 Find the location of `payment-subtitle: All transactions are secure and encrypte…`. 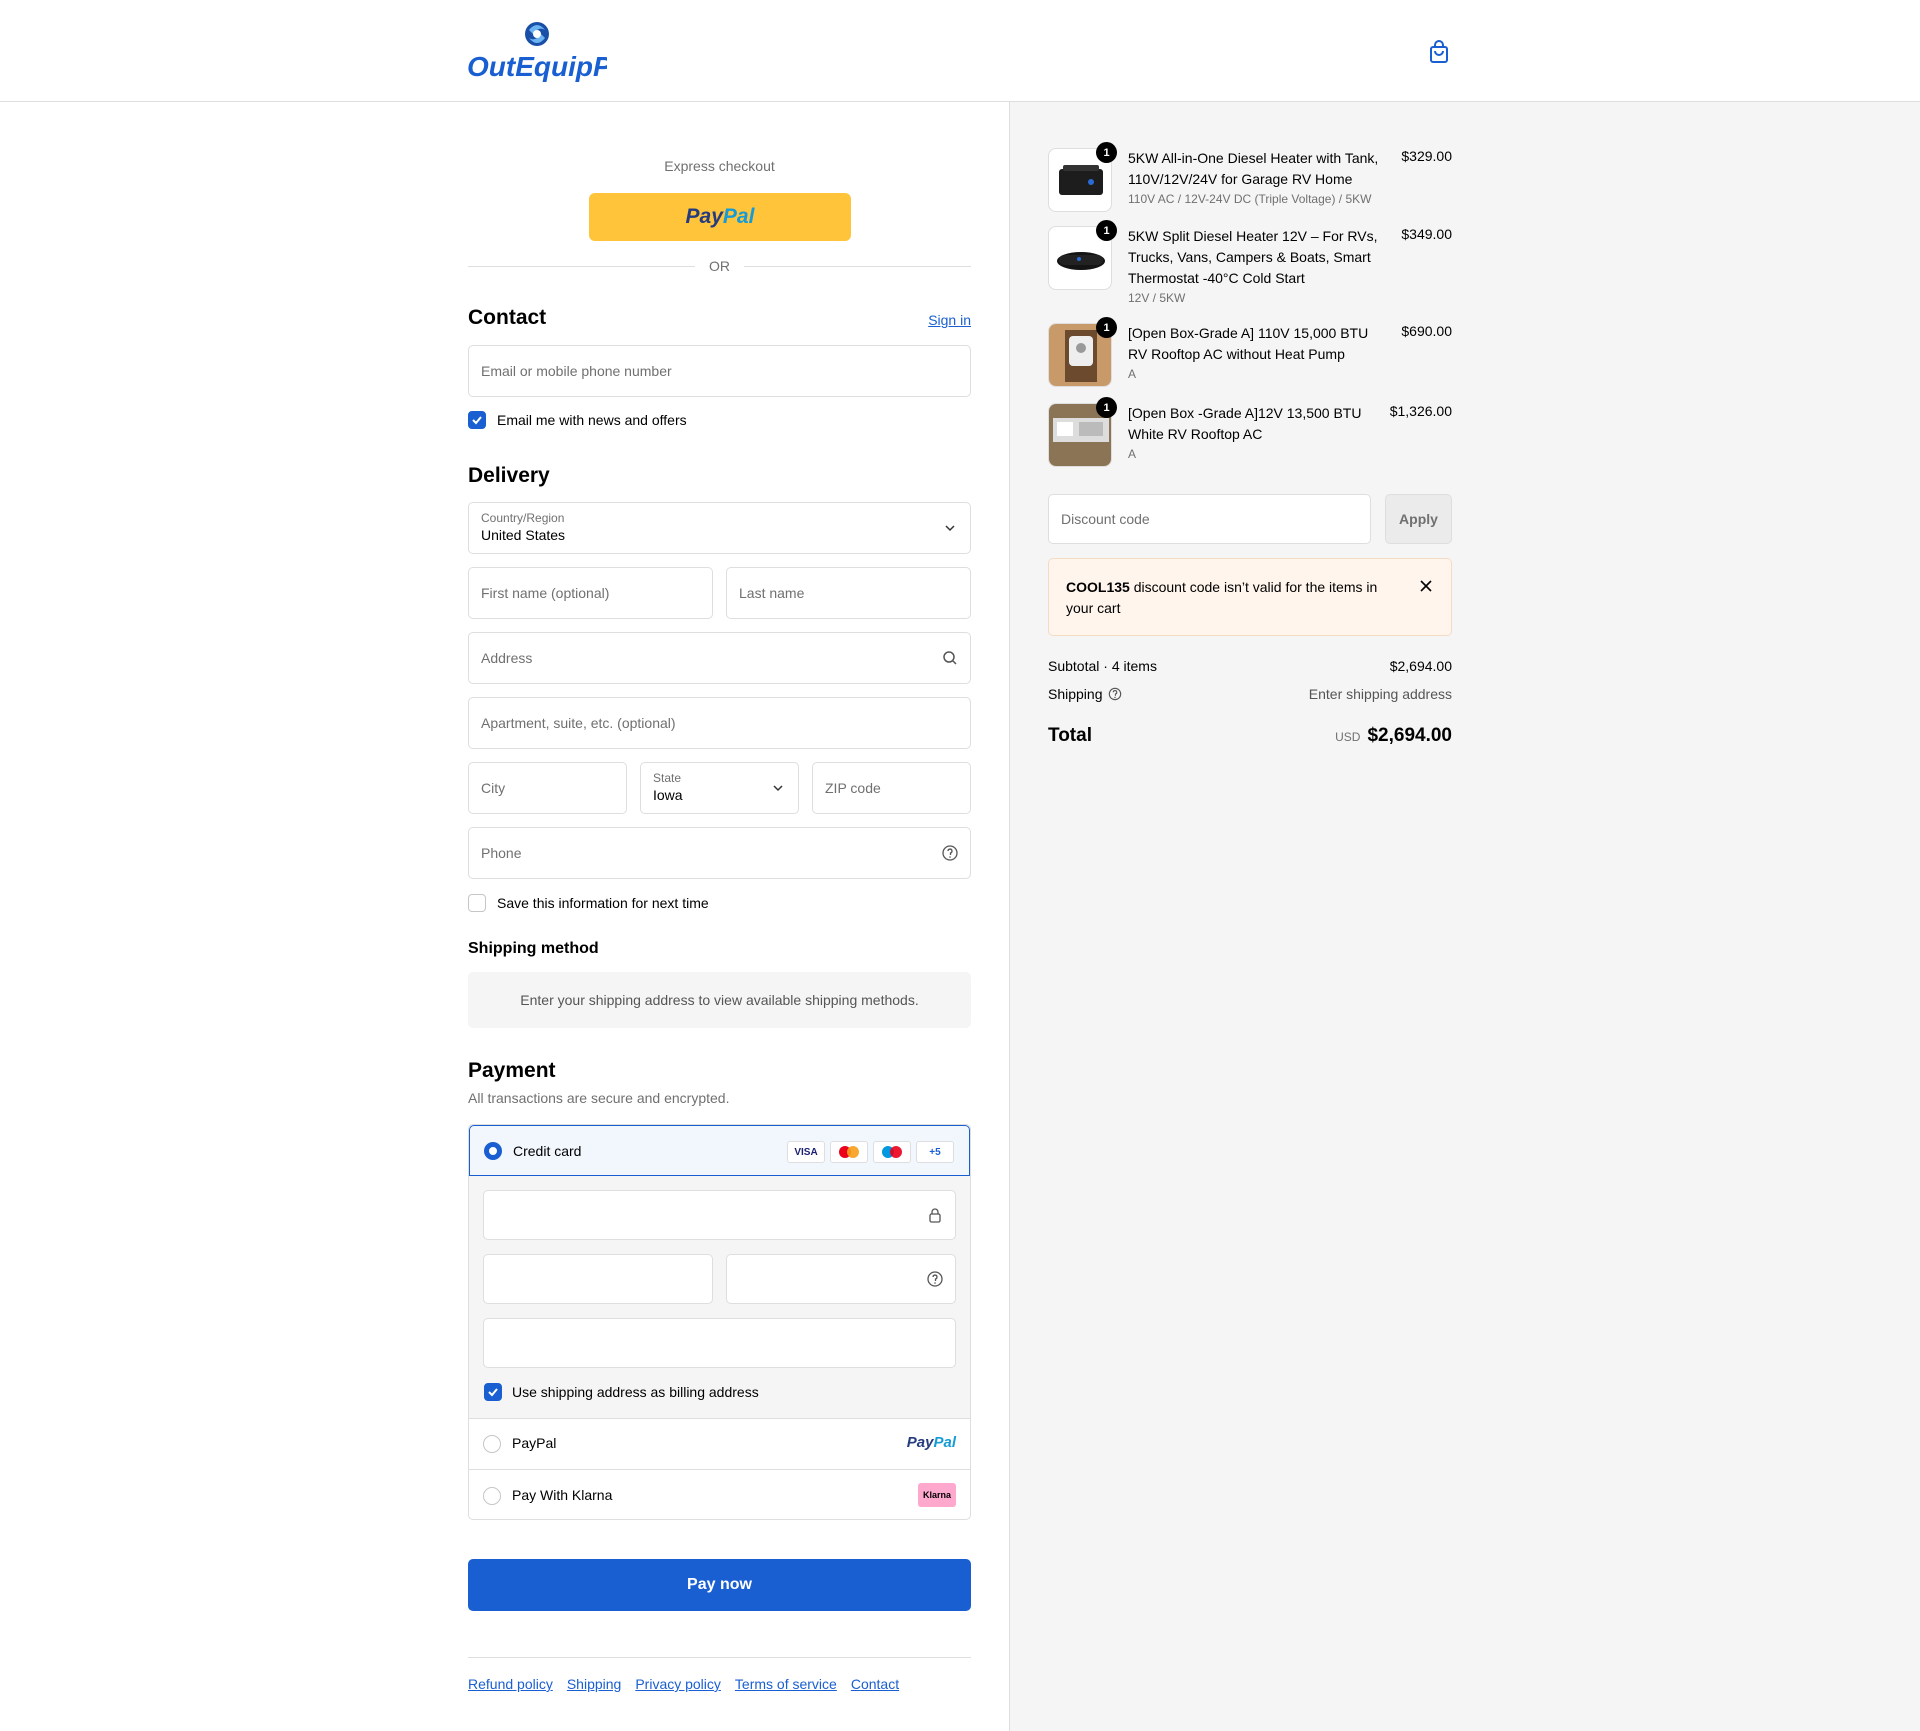

payment-subtitle: All transactions are secure and encrypte… is located at coordinates (599, 1098).